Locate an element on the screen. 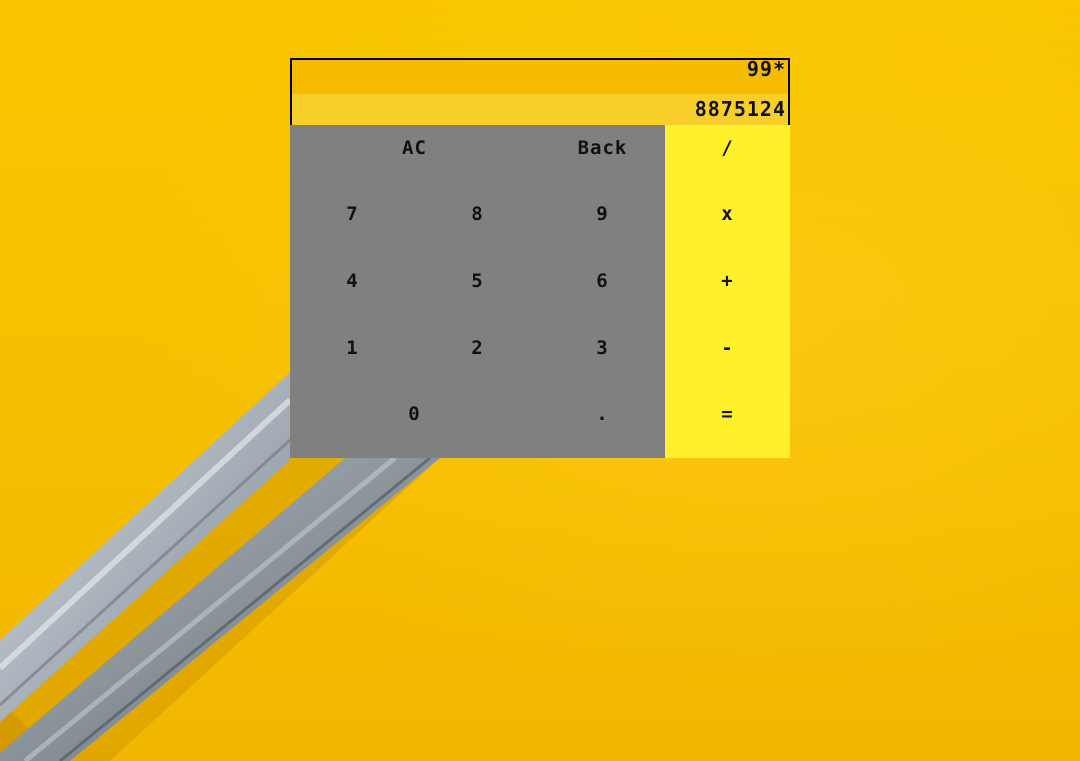  divide-button: / is located at coordinates (727, 148).